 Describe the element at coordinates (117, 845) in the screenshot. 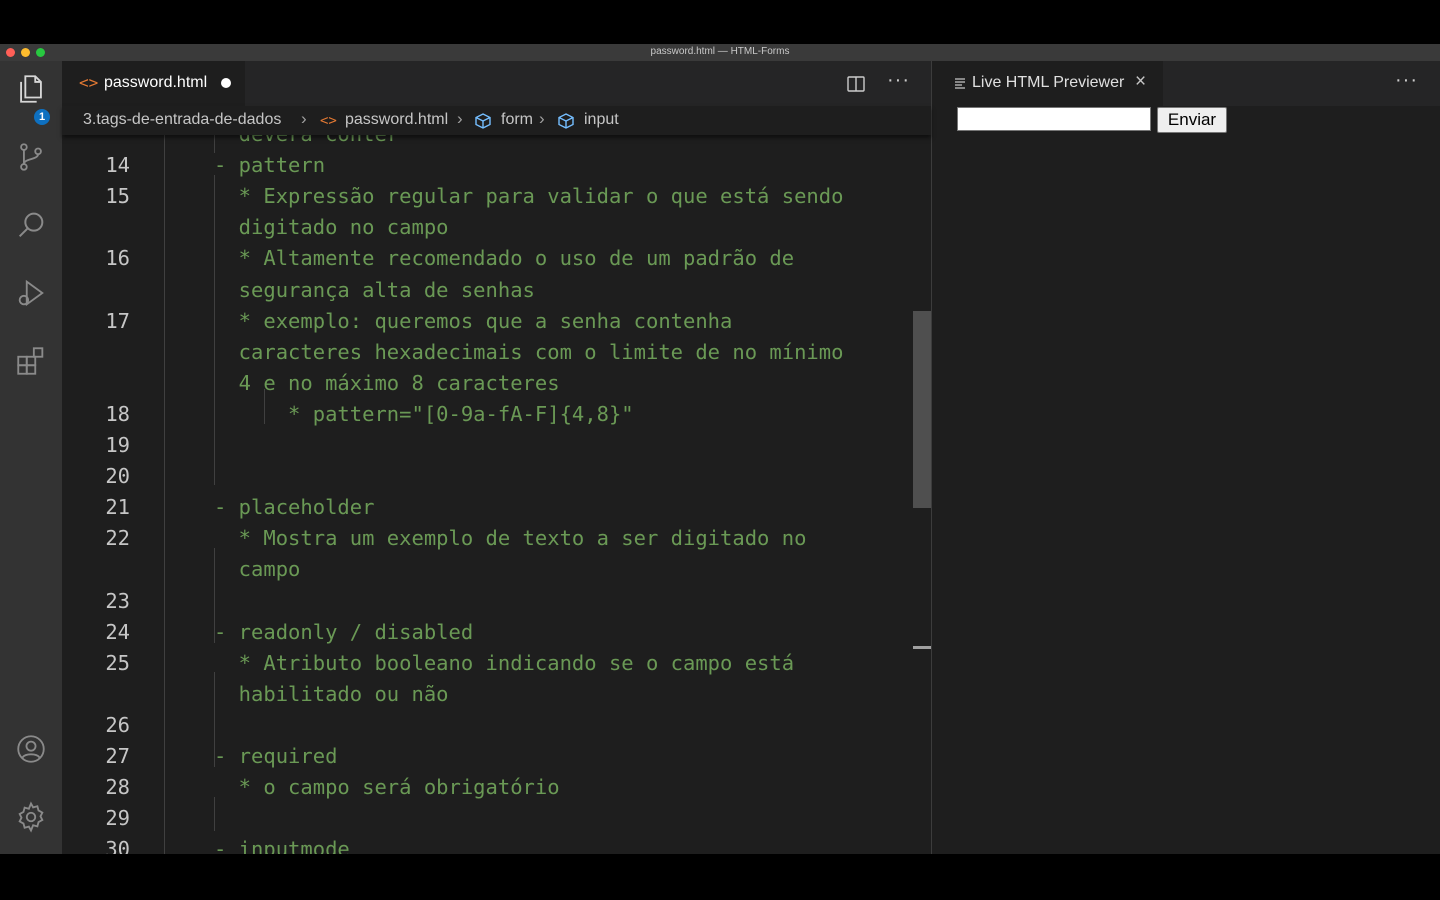

I see `line-number: 30` at that location.